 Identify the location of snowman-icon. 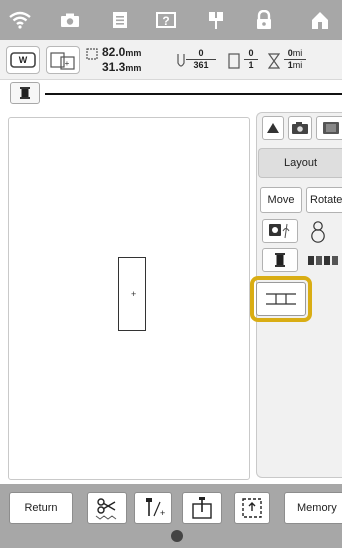
(318, 234).